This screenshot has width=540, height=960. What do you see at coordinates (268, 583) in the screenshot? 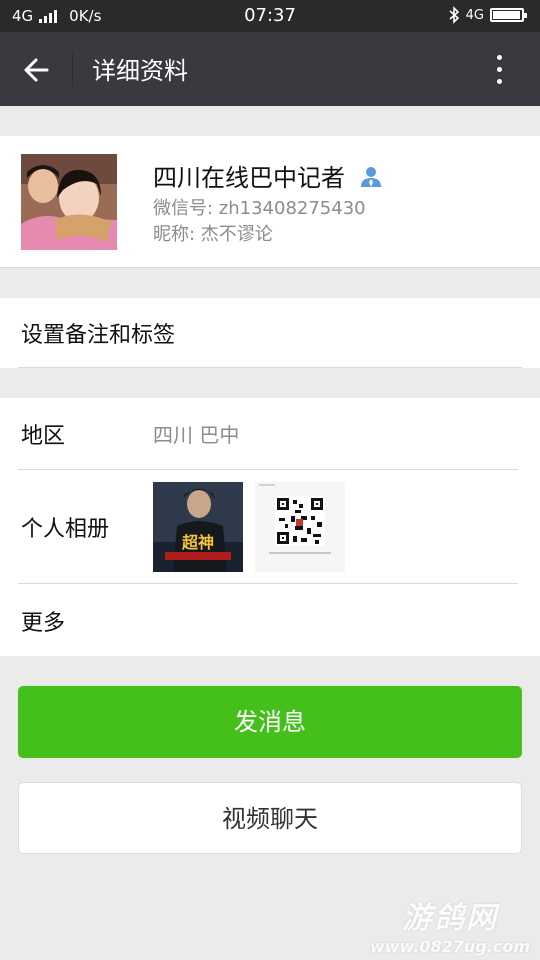
I see `album-divider` at bounding box center [268, 583].